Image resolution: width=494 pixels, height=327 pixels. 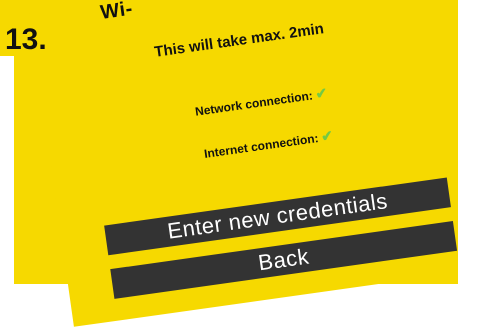 What do you see at coordinates (254, 103) in the screenshot?
I see `network-status-label: Network connection:` at bounding box center [254, 103].